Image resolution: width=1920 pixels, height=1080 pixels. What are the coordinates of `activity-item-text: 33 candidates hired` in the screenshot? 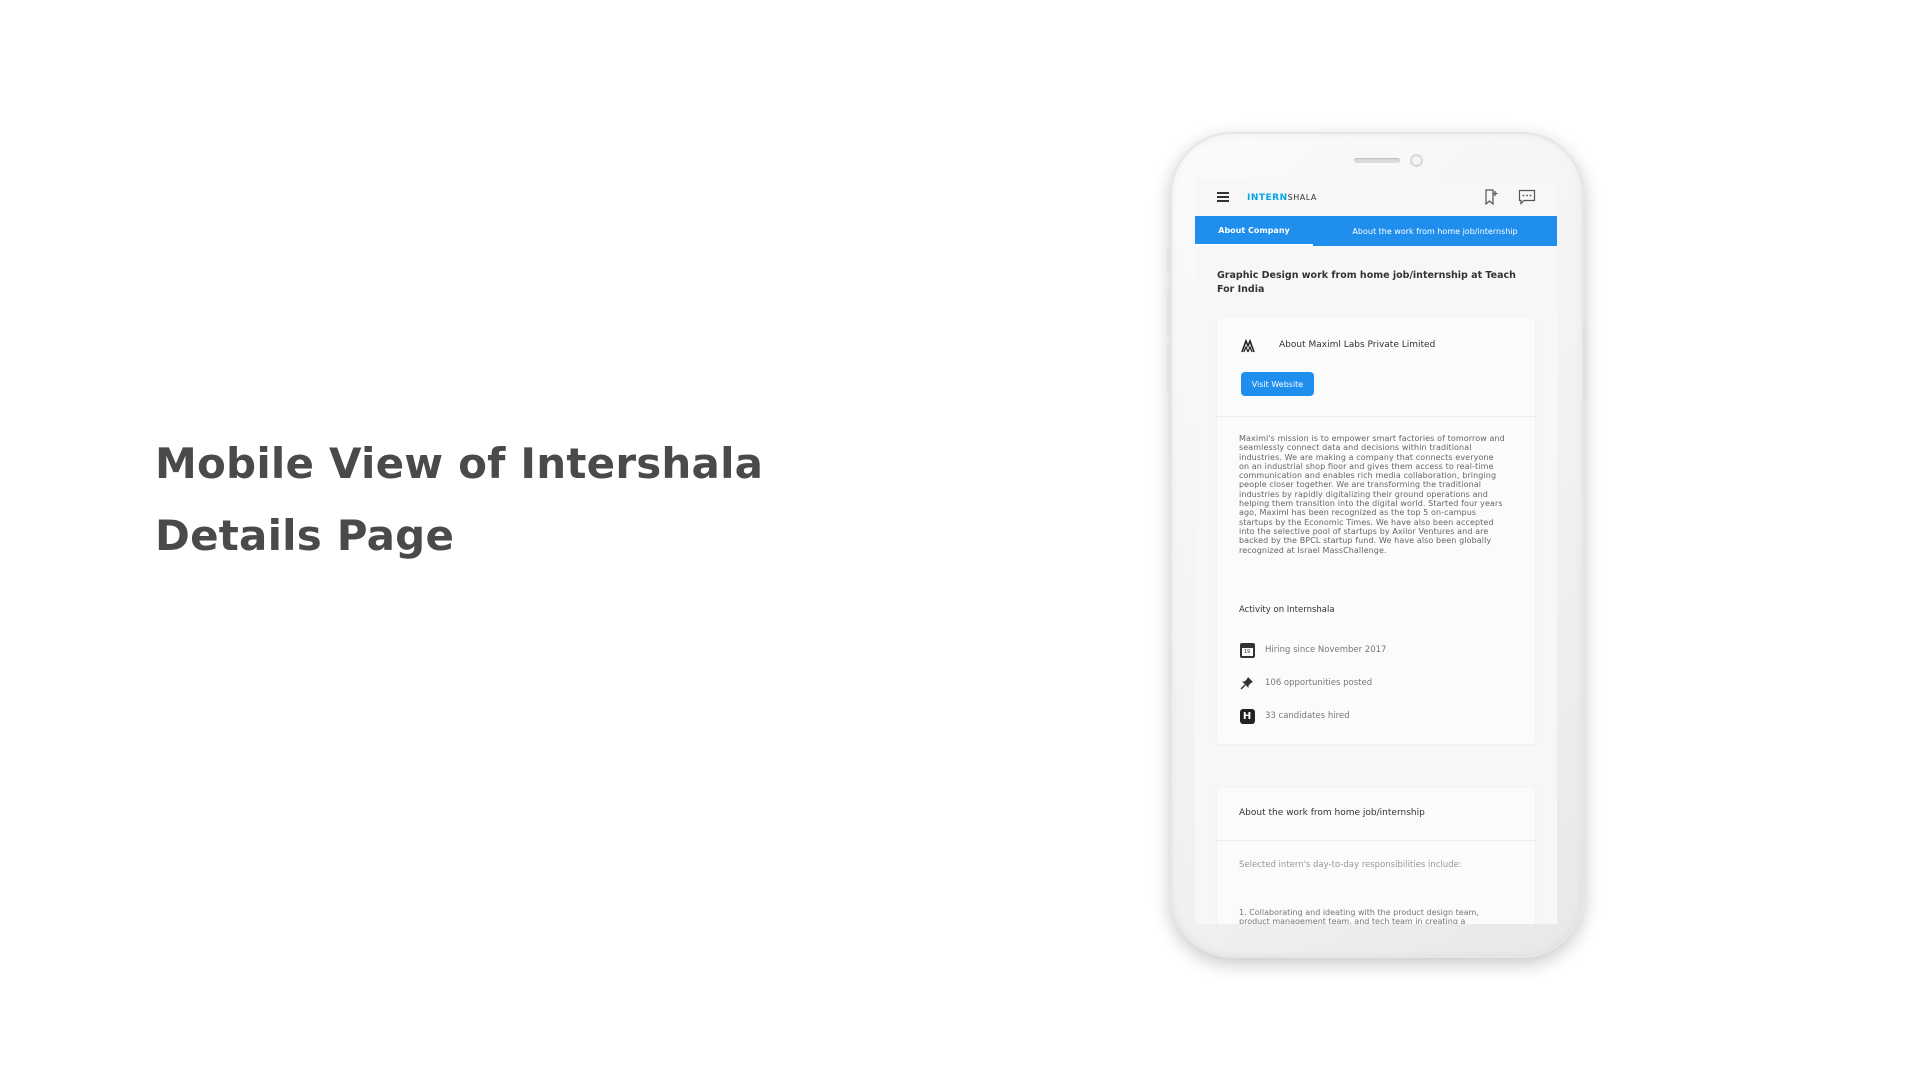 It's located at (1307, 716).